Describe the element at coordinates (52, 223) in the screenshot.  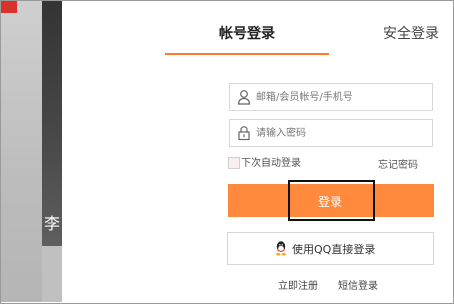
I see `background-partial-text: 李` at that location.